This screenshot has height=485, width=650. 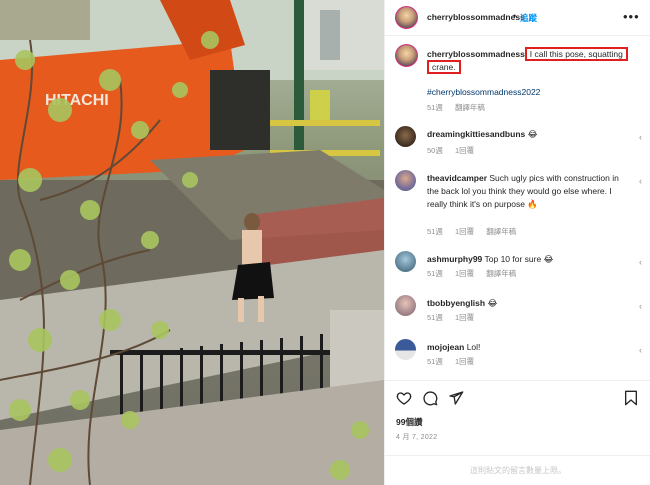 What do you see at coordinates (454, 259) in the screenshot?
I see `comment-username: ashmurphy99` at bounding box center [454, 259].